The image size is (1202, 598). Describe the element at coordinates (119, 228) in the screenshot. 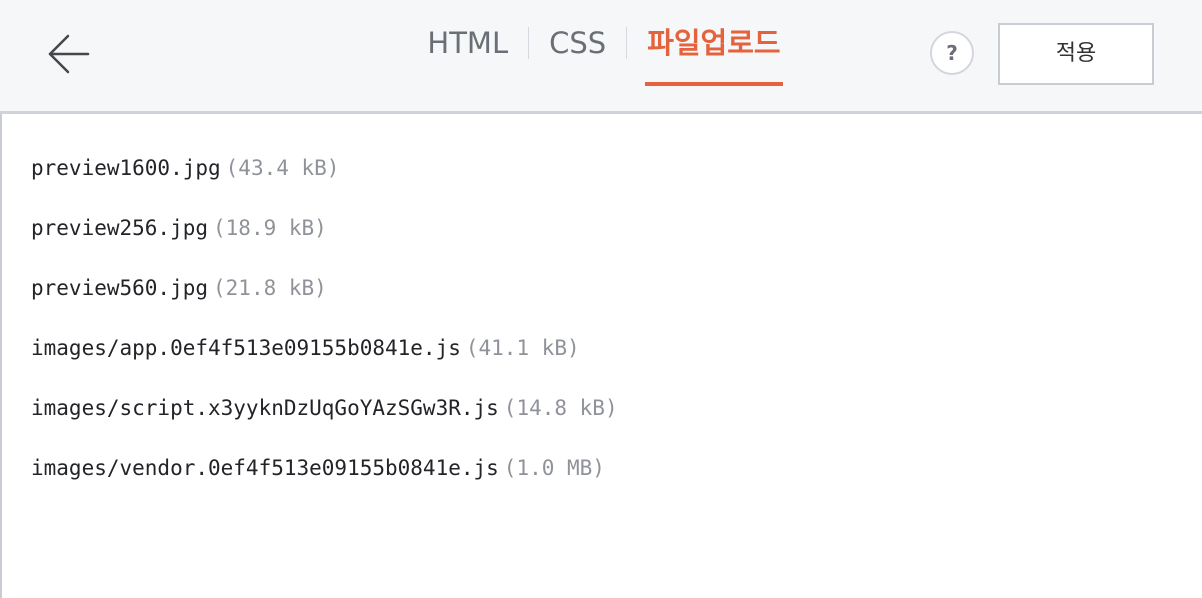

I see `file-name: preview256.jpg` at that location.